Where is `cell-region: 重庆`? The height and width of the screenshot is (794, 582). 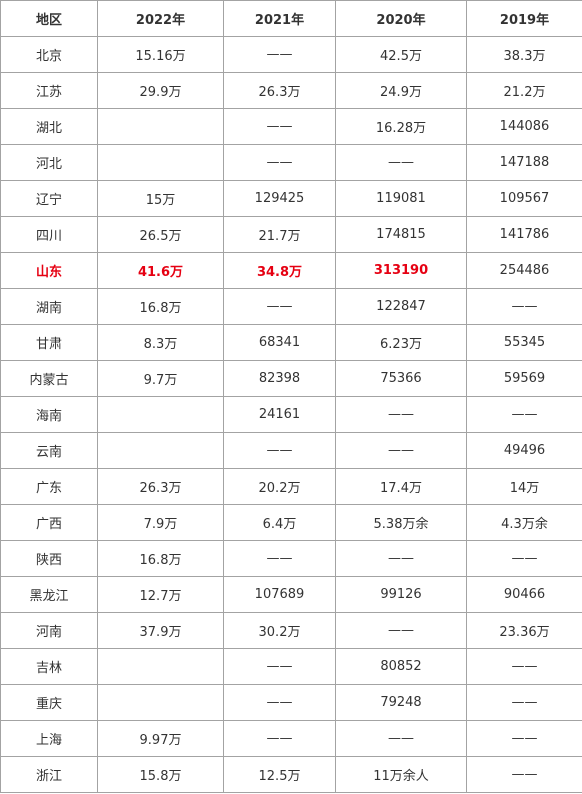
cell-region: 重庆 is located at coordinates (49, 702).